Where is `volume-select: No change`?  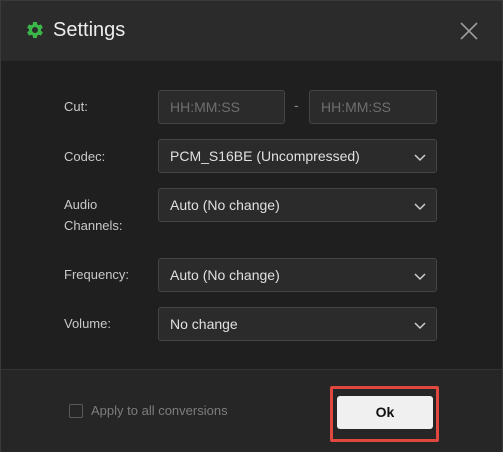
volume-select: No change is located at coordinates (297, 324).